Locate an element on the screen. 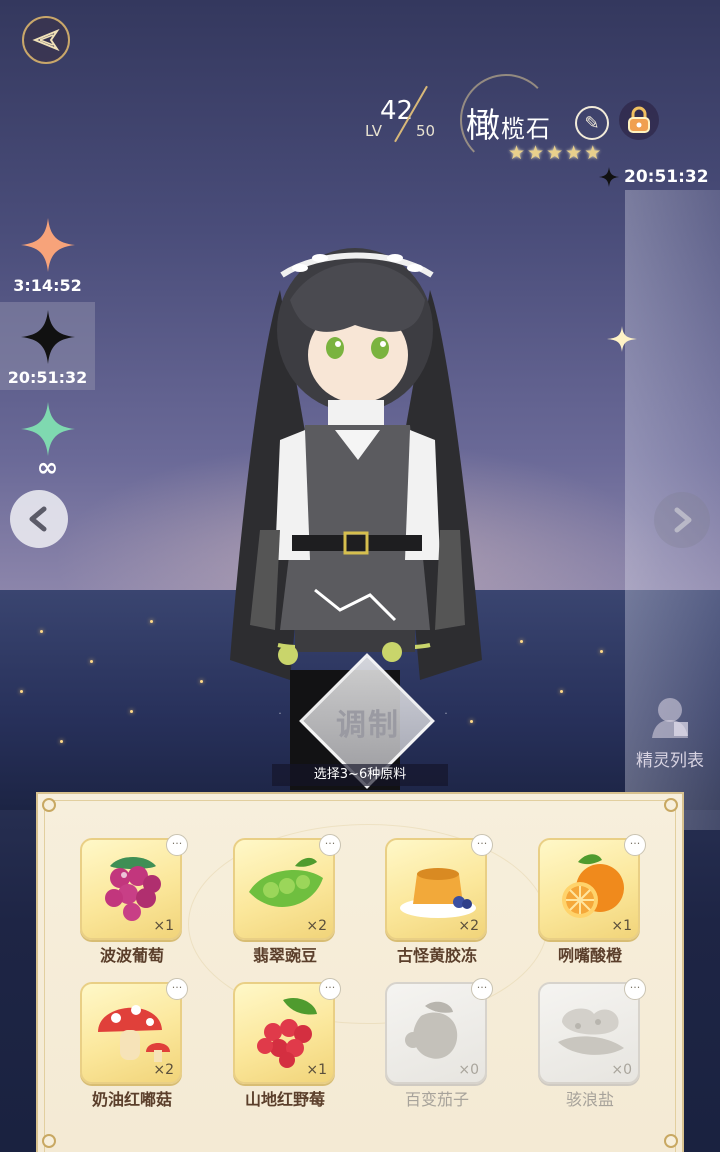  eggplant-icon is located at coordinates (431, 1030).